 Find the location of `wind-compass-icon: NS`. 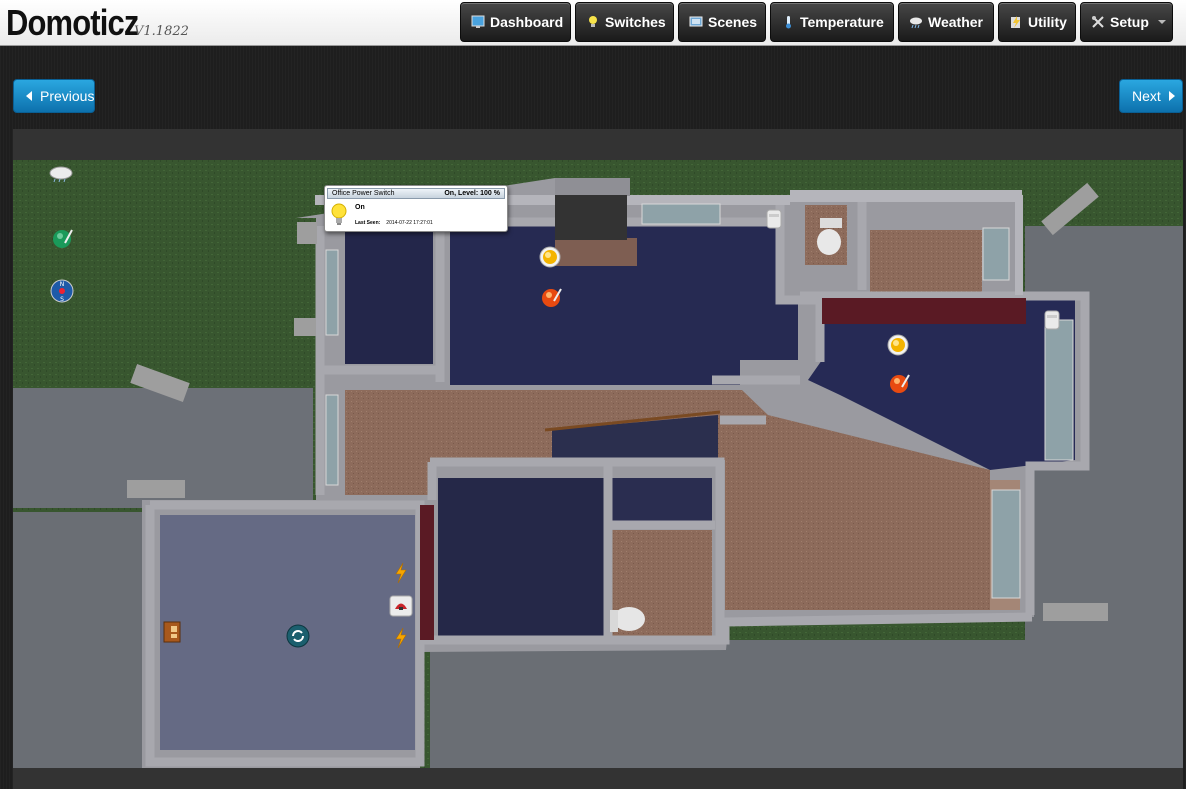

wind-compass-icon: NS is located at coordinates (62, 293).